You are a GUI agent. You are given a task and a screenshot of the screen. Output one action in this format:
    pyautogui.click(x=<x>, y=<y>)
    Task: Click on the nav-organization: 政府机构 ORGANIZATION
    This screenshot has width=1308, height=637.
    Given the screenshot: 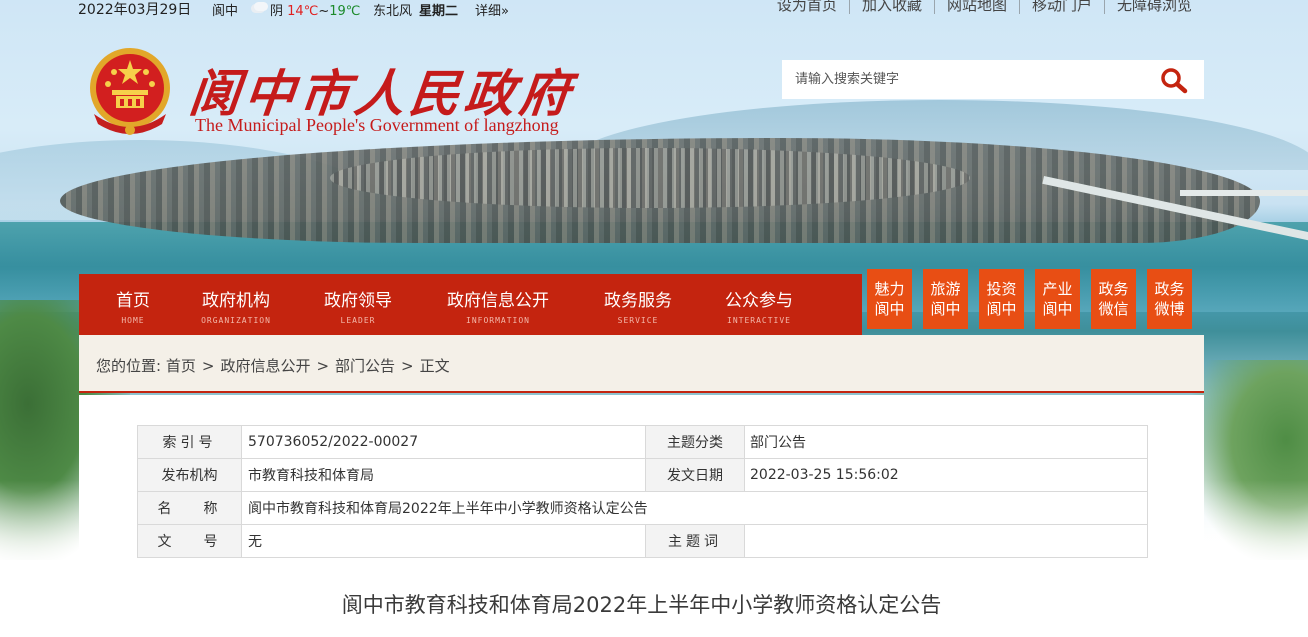 What is the action you would take?
    pyautogui.click(x=236, y=304)
    